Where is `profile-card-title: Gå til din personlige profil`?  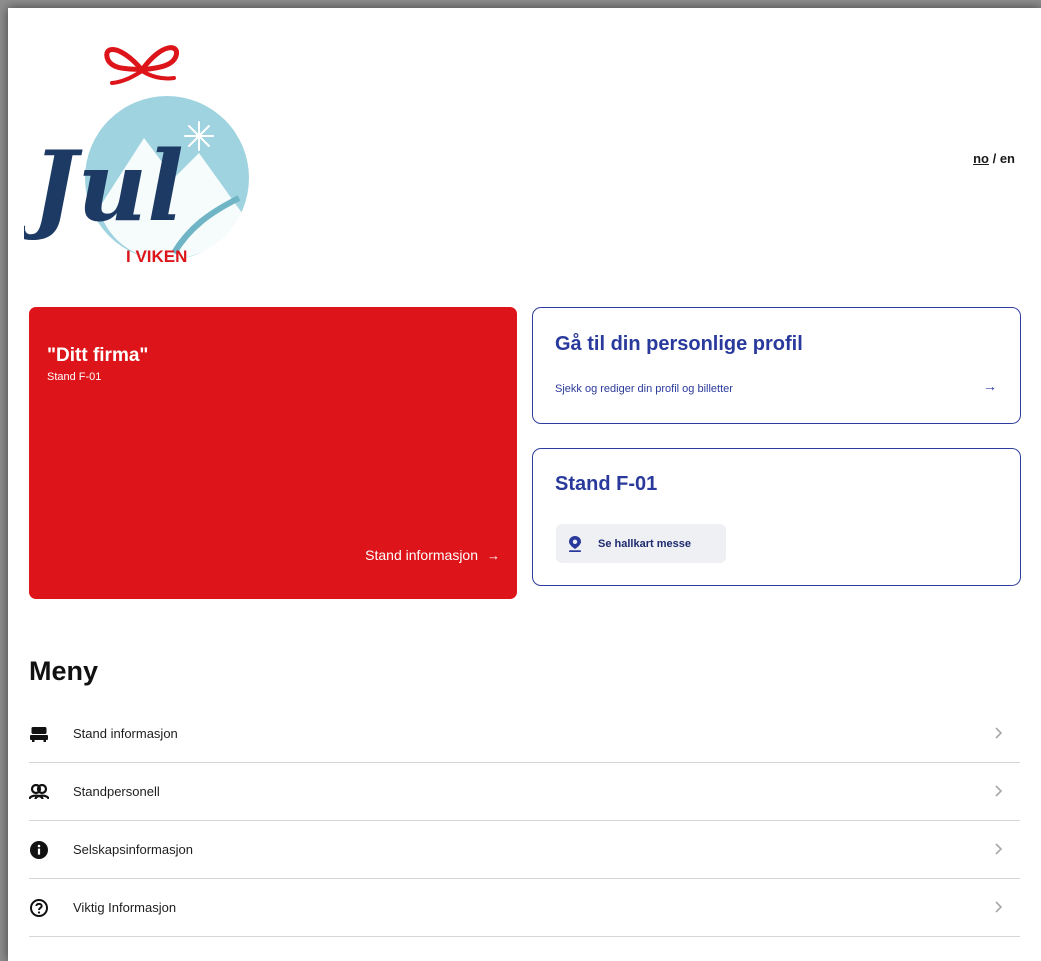
profile-card-title: Gå til din personlige profil is located at coordinates (679, 344).